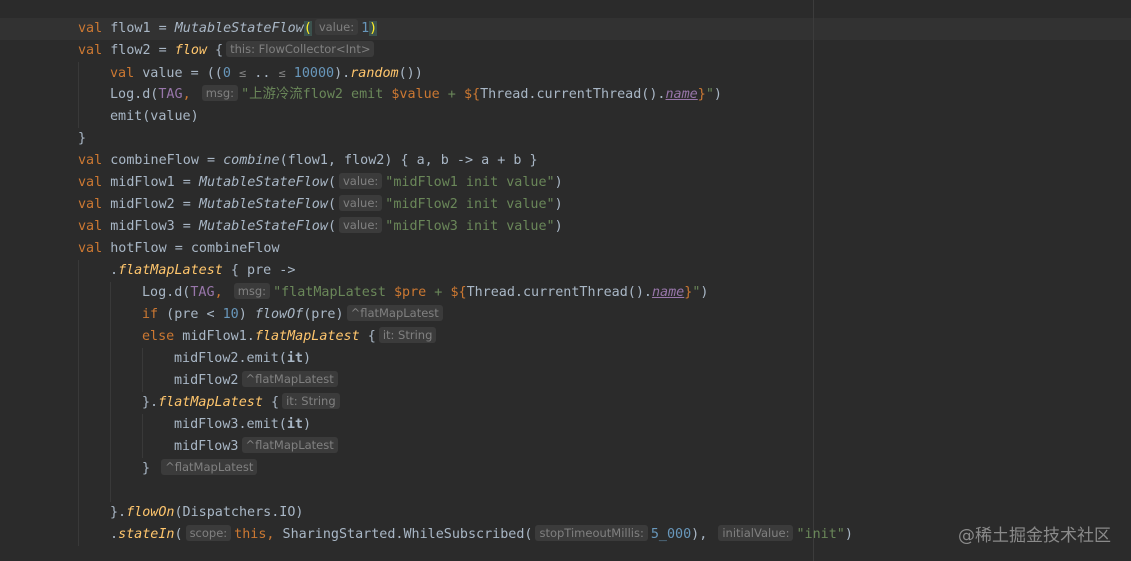  What do you see at coordinates (311, 401) in the screenshot?
I see `lambda-param-hint: it: String` at bounding box center [311, 401].